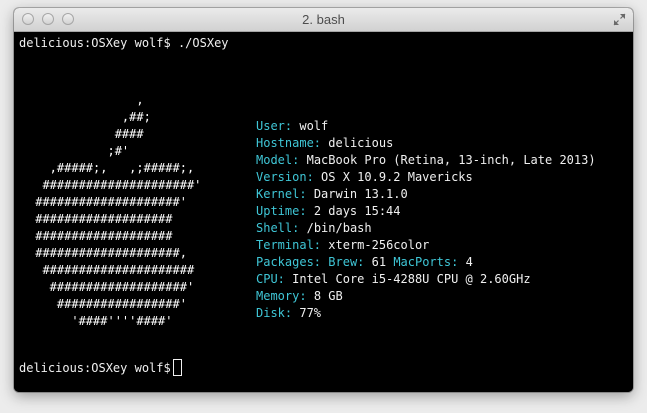  I want to click on info-value: Intel Core i5-4288U CPU @ 2.60GHz, so click(411, 279).